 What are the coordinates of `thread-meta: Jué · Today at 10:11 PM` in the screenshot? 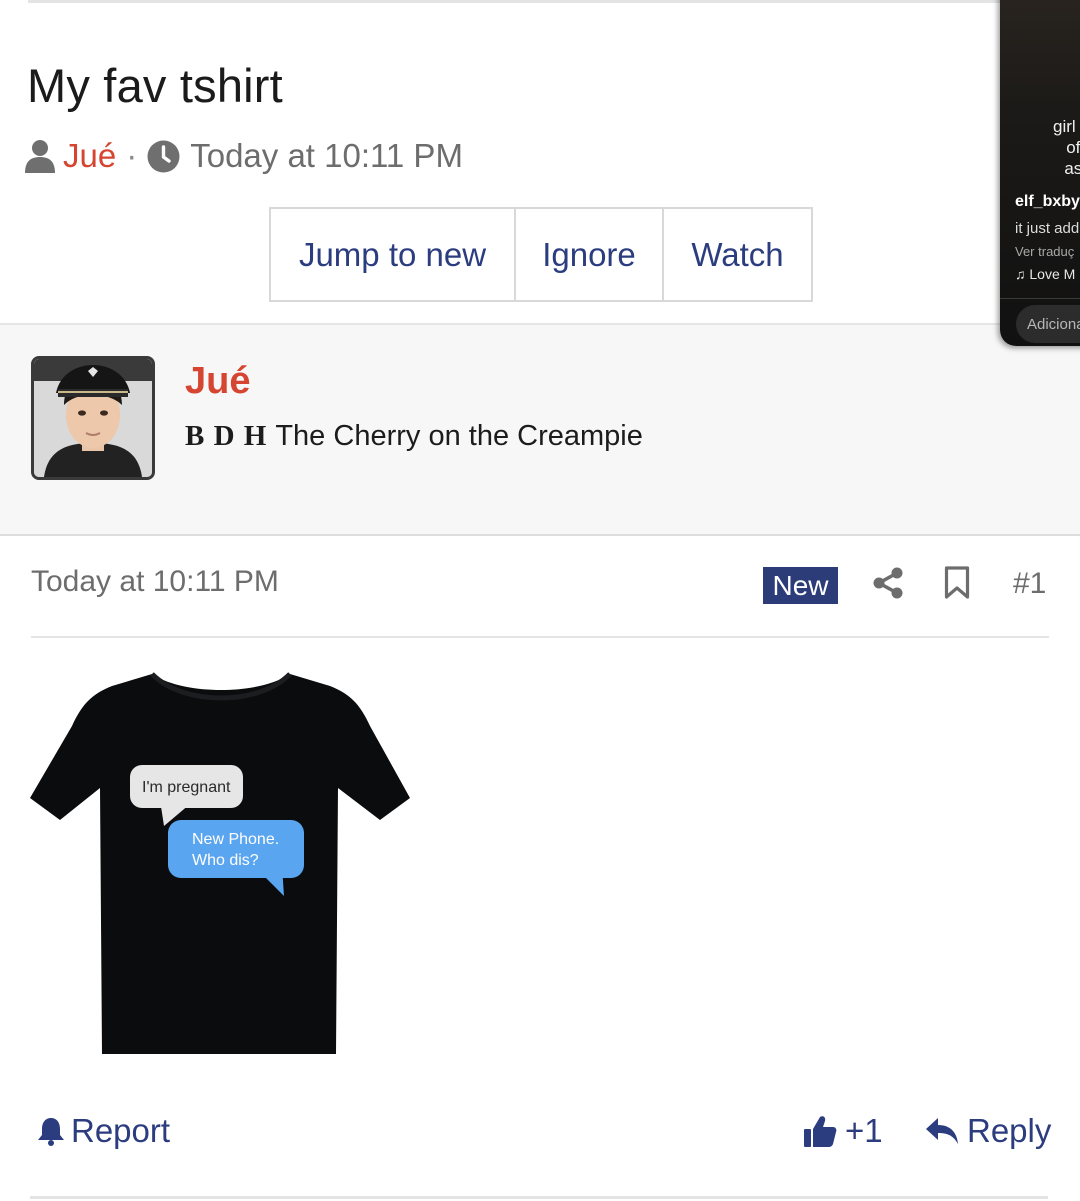 It's located at (244, 156).